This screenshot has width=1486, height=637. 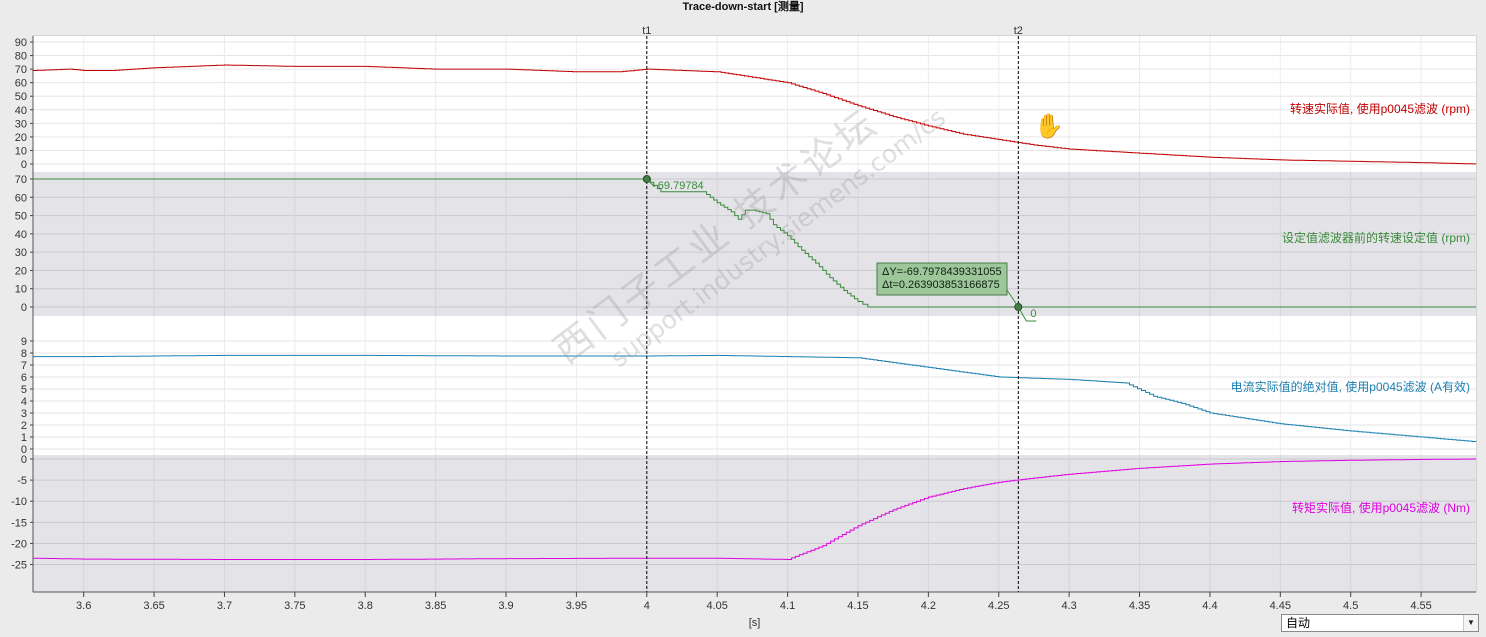 What do you see at coordinates (19, 566) in the screenshot?
I see `panel-4-y-tick-label: -25` at bounding box center [19, 566].